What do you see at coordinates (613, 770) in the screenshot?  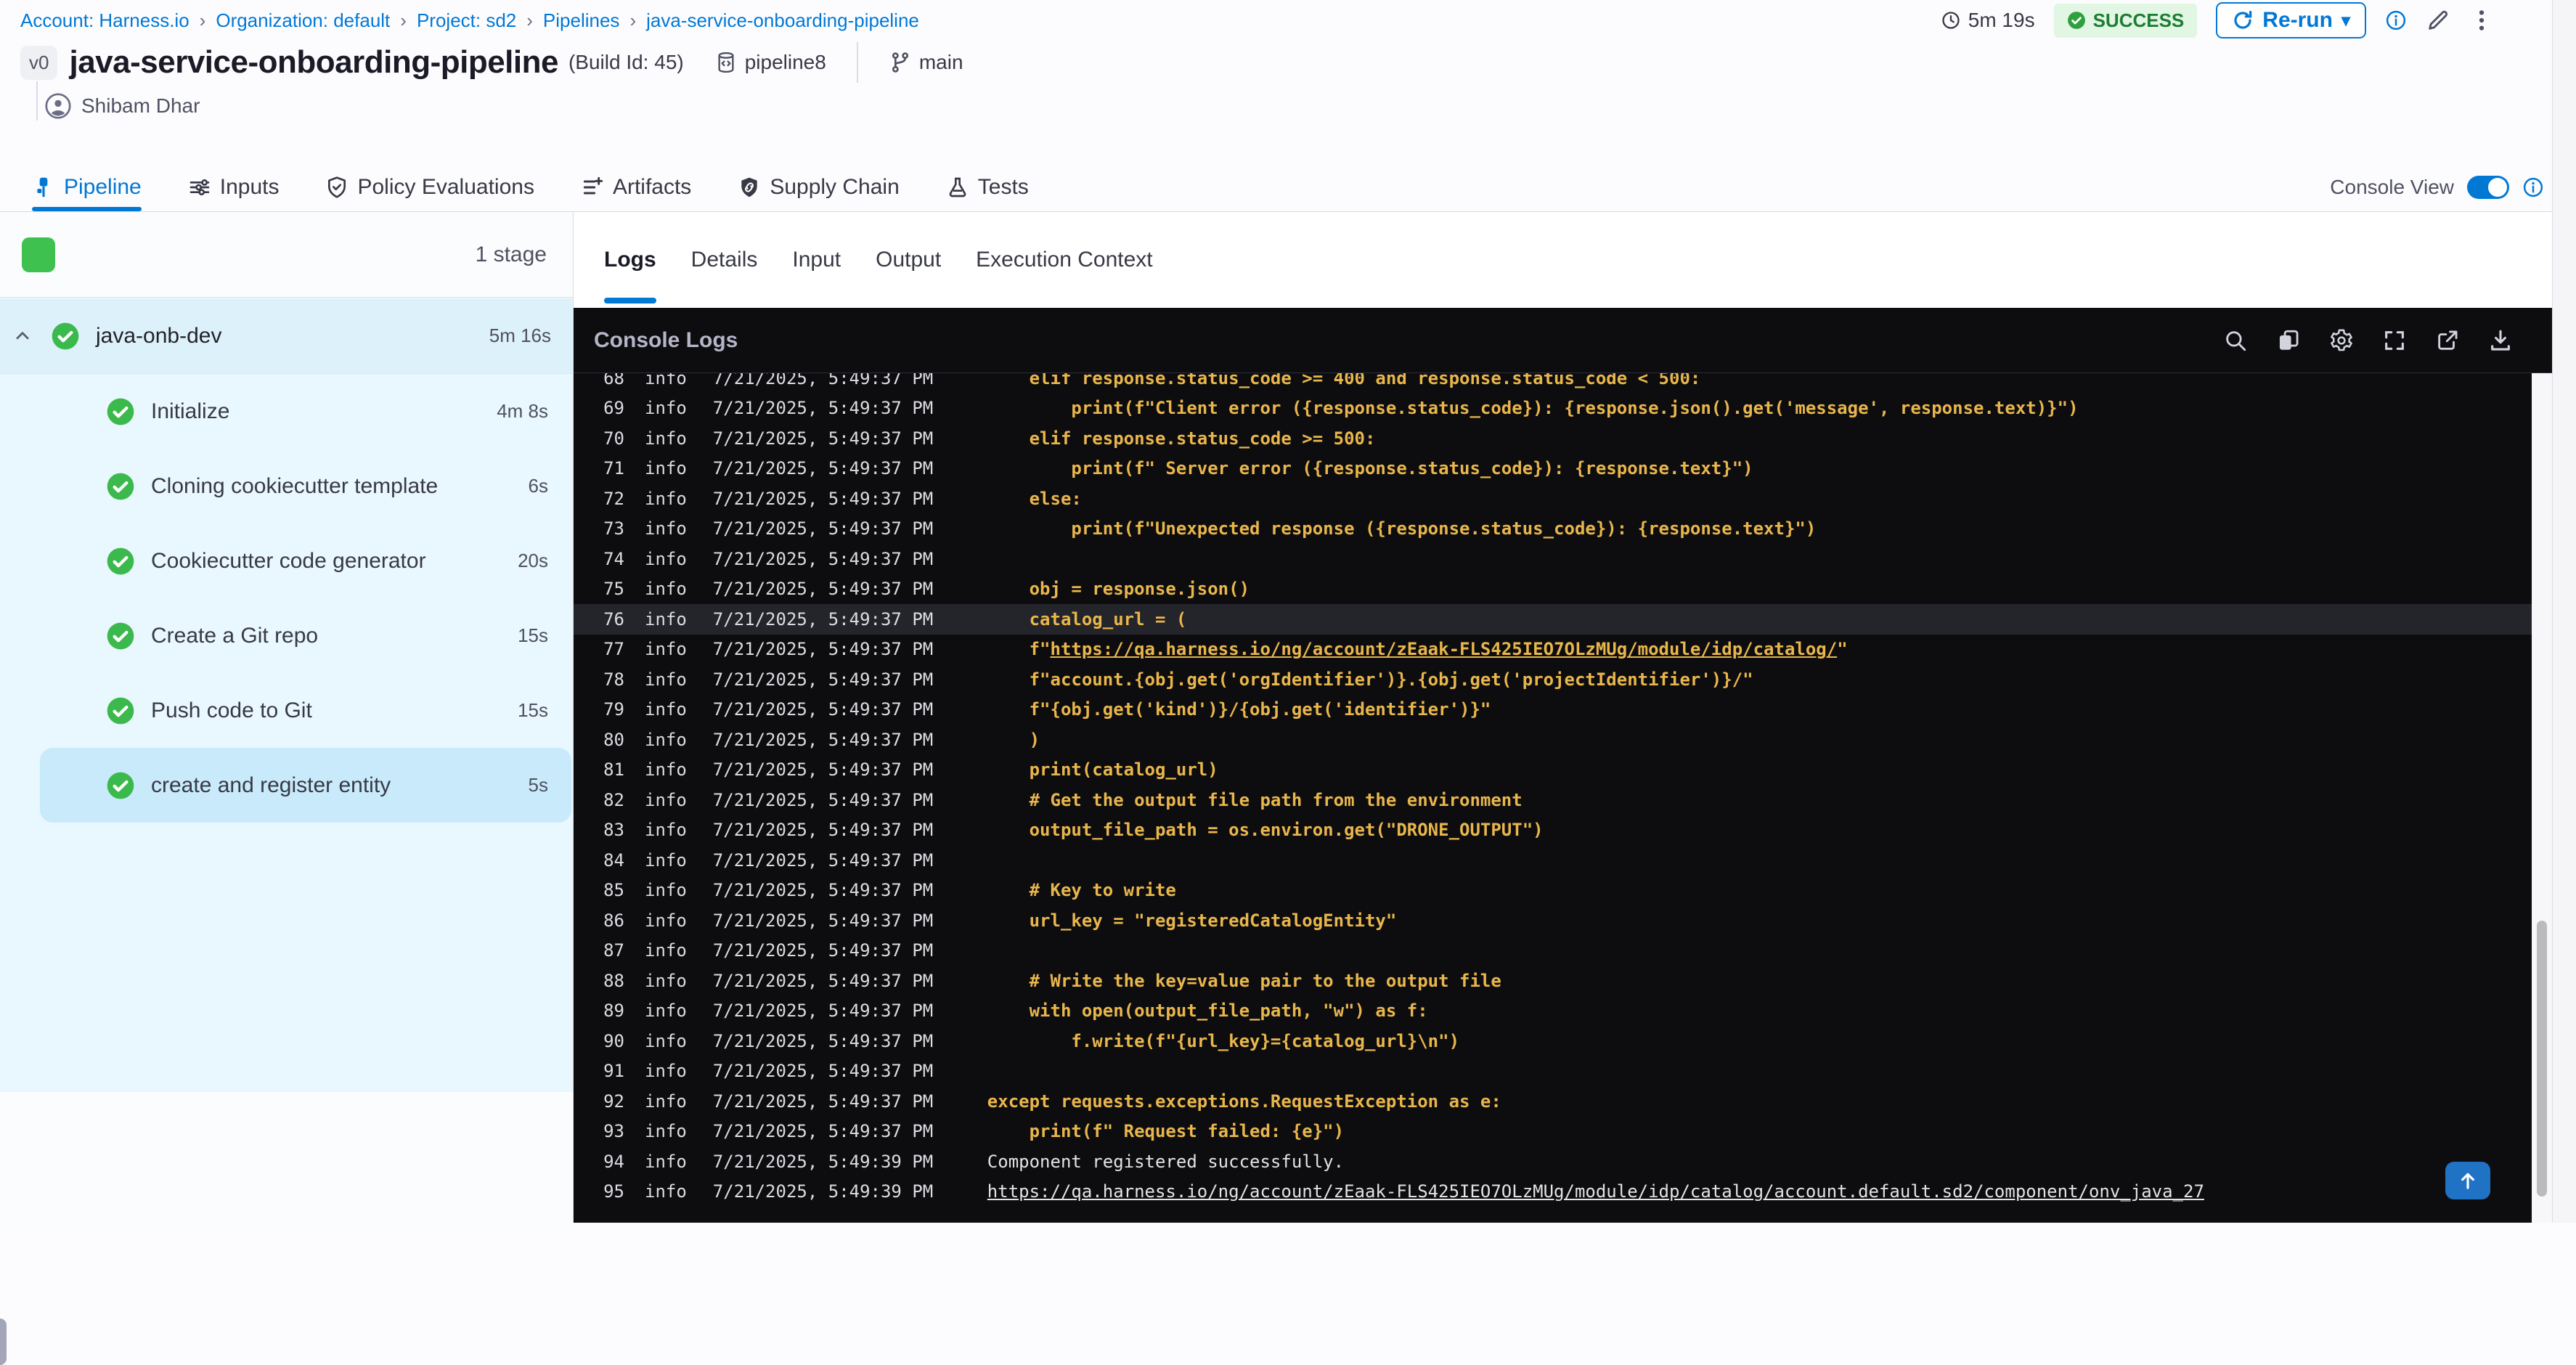 I see `log-line-number: 81` at bounding box center [613, 770].